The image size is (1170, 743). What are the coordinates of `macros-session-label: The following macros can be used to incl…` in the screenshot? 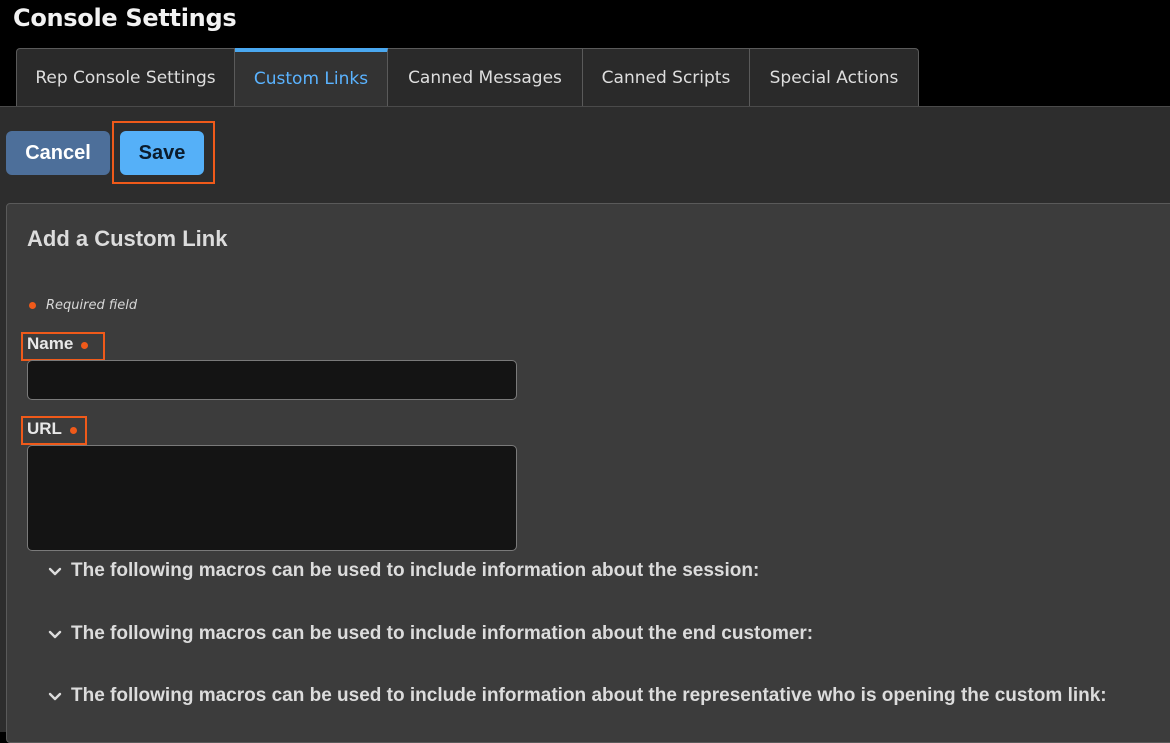 It's located at (415, 570).